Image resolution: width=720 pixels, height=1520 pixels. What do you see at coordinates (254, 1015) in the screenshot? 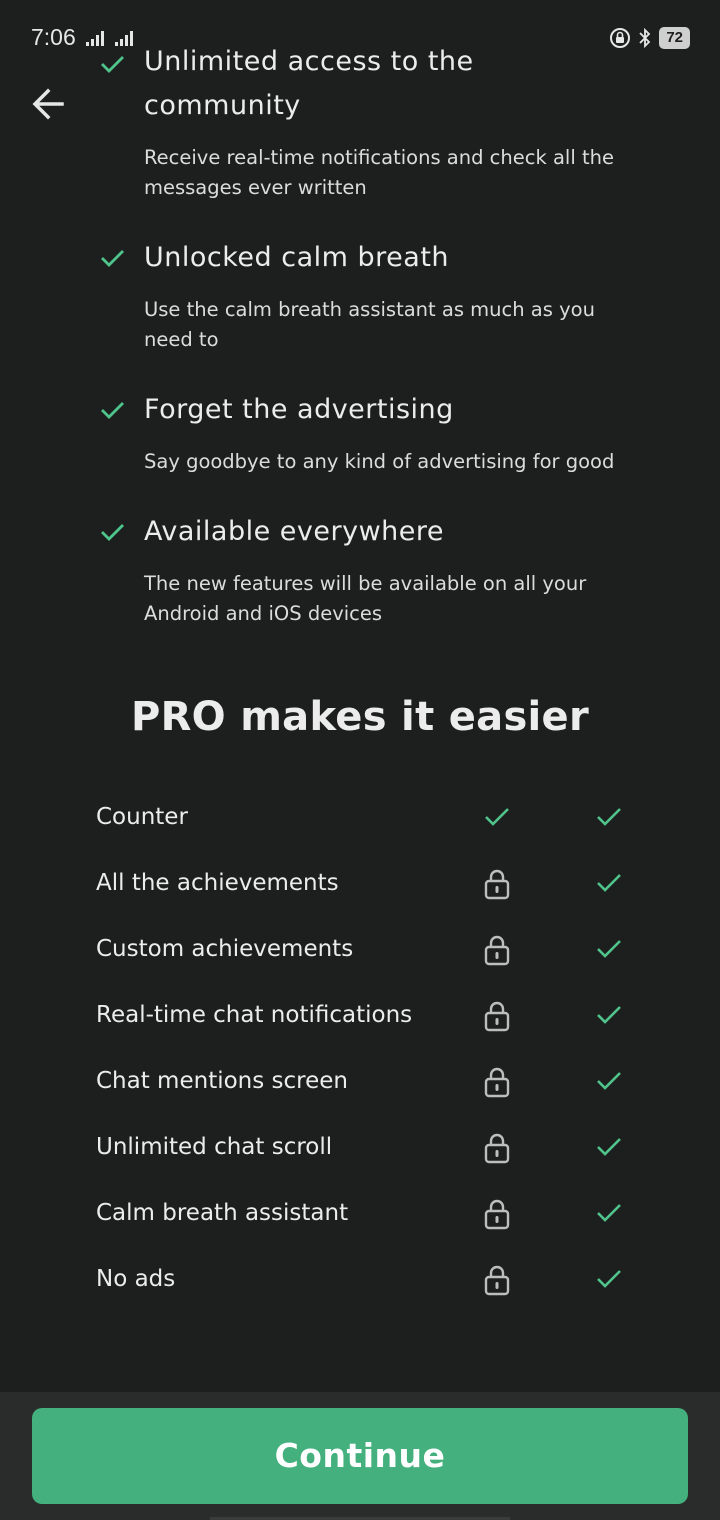
I see `comparison-row-label: Real-time chat notifications` at bounding box center [254, 1015].